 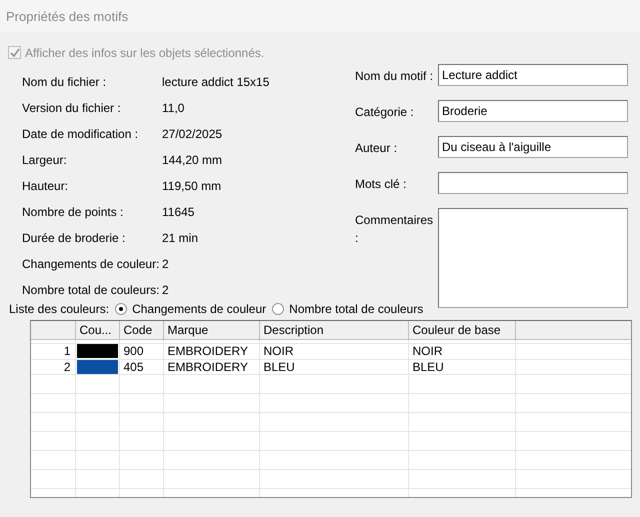 I want to click on info-value: lecture addict 15x15, so click(x=216, y=82).